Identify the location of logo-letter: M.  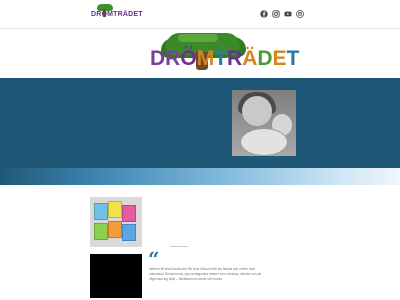
(205, 58).